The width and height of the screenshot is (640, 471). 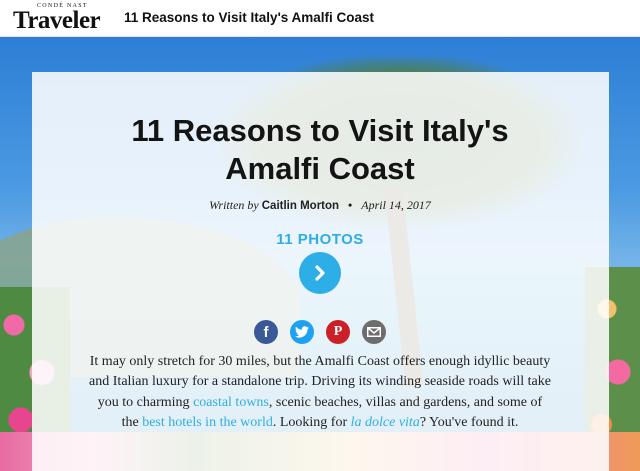 I want to click on pinterest-icon: P, so click(x=338, y=331).